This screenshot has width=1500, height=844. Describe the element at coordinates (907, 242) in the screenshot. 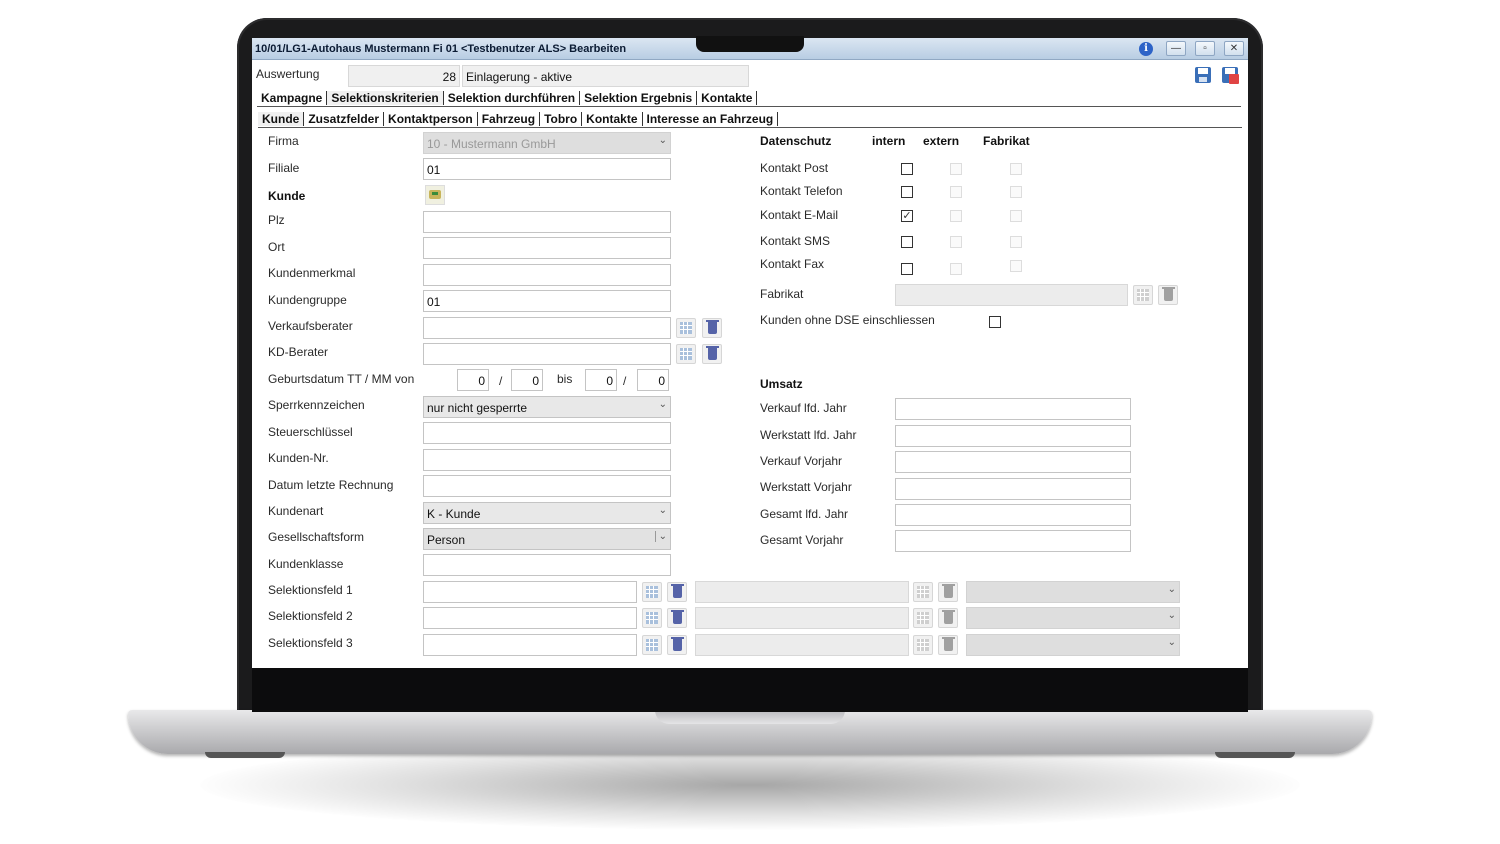

I see `kontakt-sms-intern-checkbox` at that location.